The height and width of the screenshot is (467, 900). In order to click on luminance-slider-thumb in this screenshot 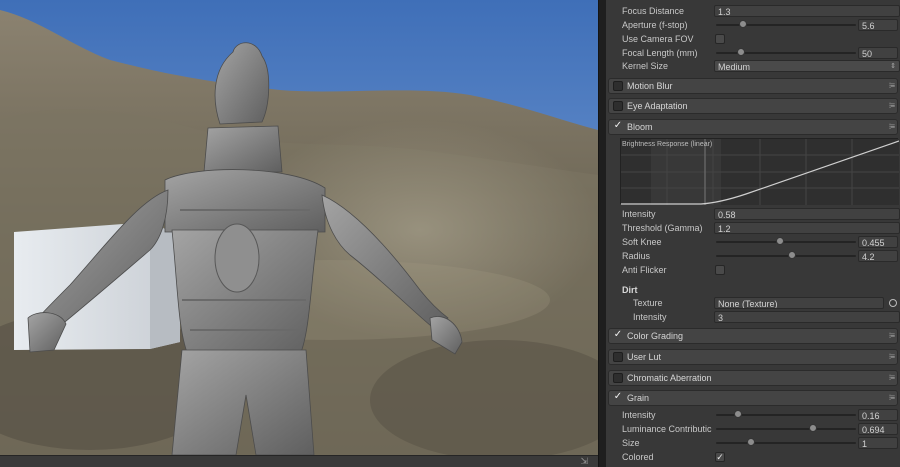, I will do `click(813, 428)`.